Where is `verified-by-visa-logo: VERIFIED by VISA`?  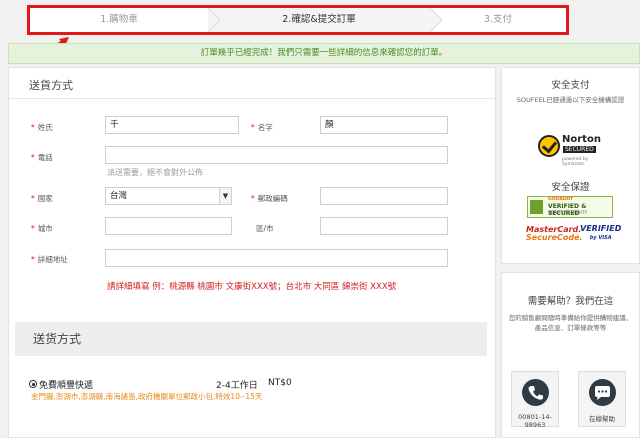 verified-by-visa-logo: VERIFIED by VISA is located at coordinates (601, 233).